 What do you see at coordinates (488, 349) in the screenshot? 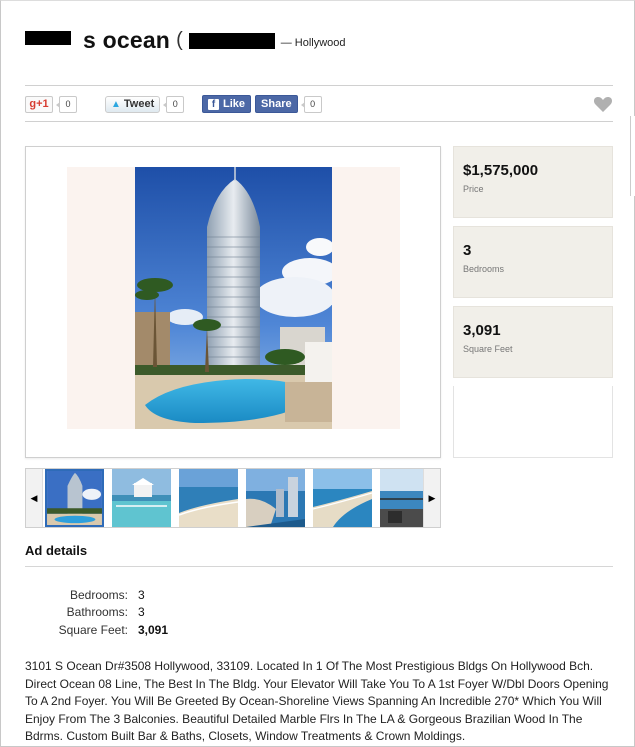
I see `square-feet-label: Square Feet` at bounding box center [488, 349].